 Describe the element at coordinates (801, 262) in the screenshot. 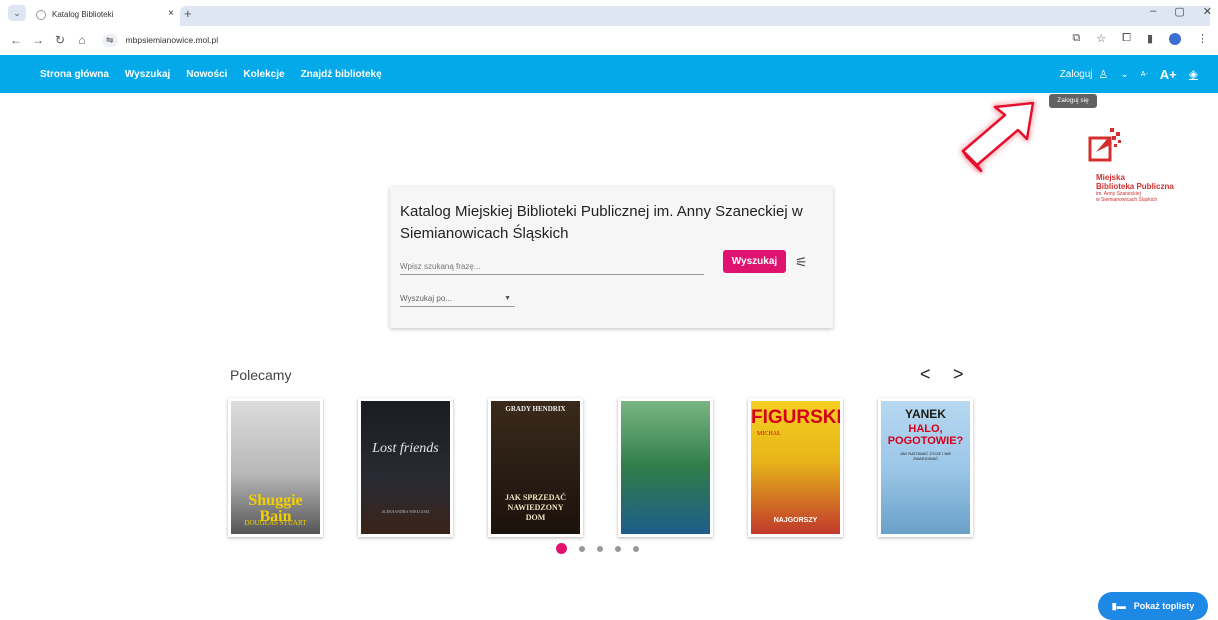

I see `advanced-filter-icon: ⚟` at that location.